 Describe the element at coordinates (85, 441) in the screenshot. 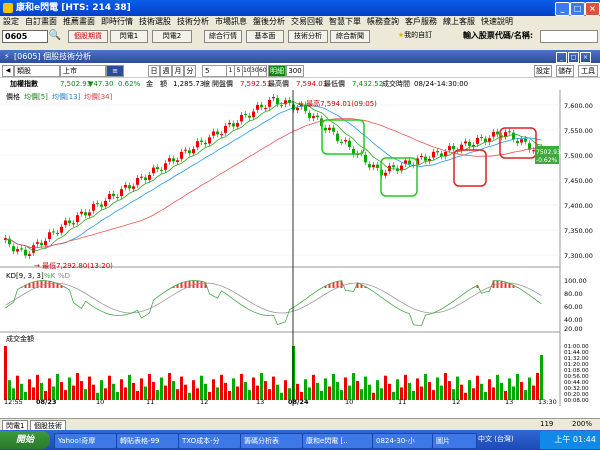

I see `taskbar-item-0: Yahoo!奇摩` at that location.